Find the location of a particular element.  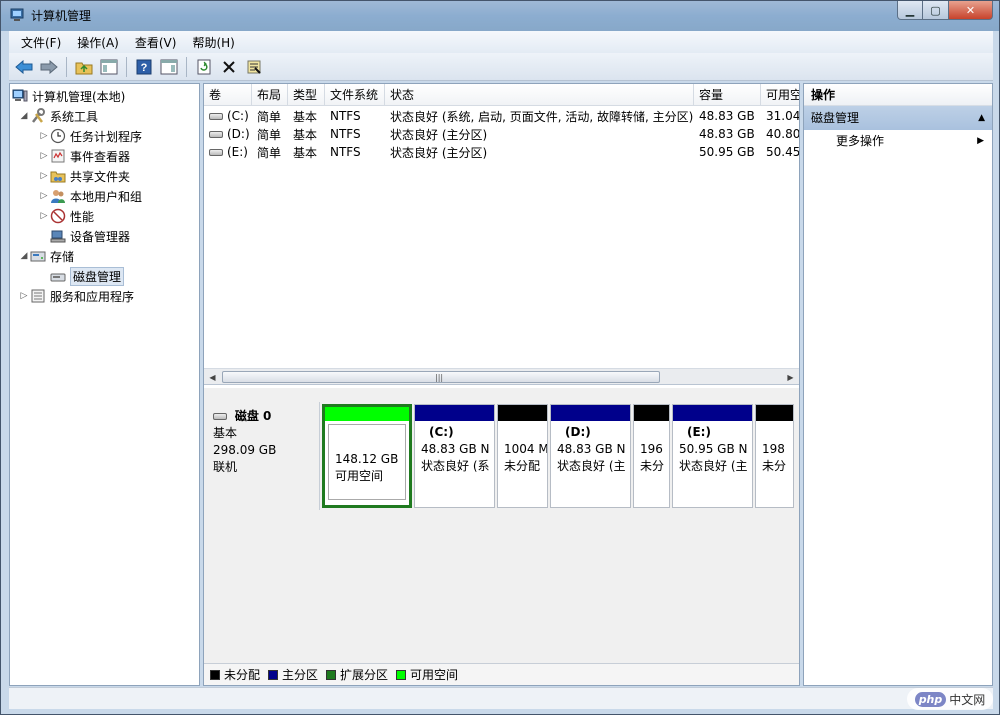

legend-item-unallocated: 未分配 is located at coordinates (235, 674).